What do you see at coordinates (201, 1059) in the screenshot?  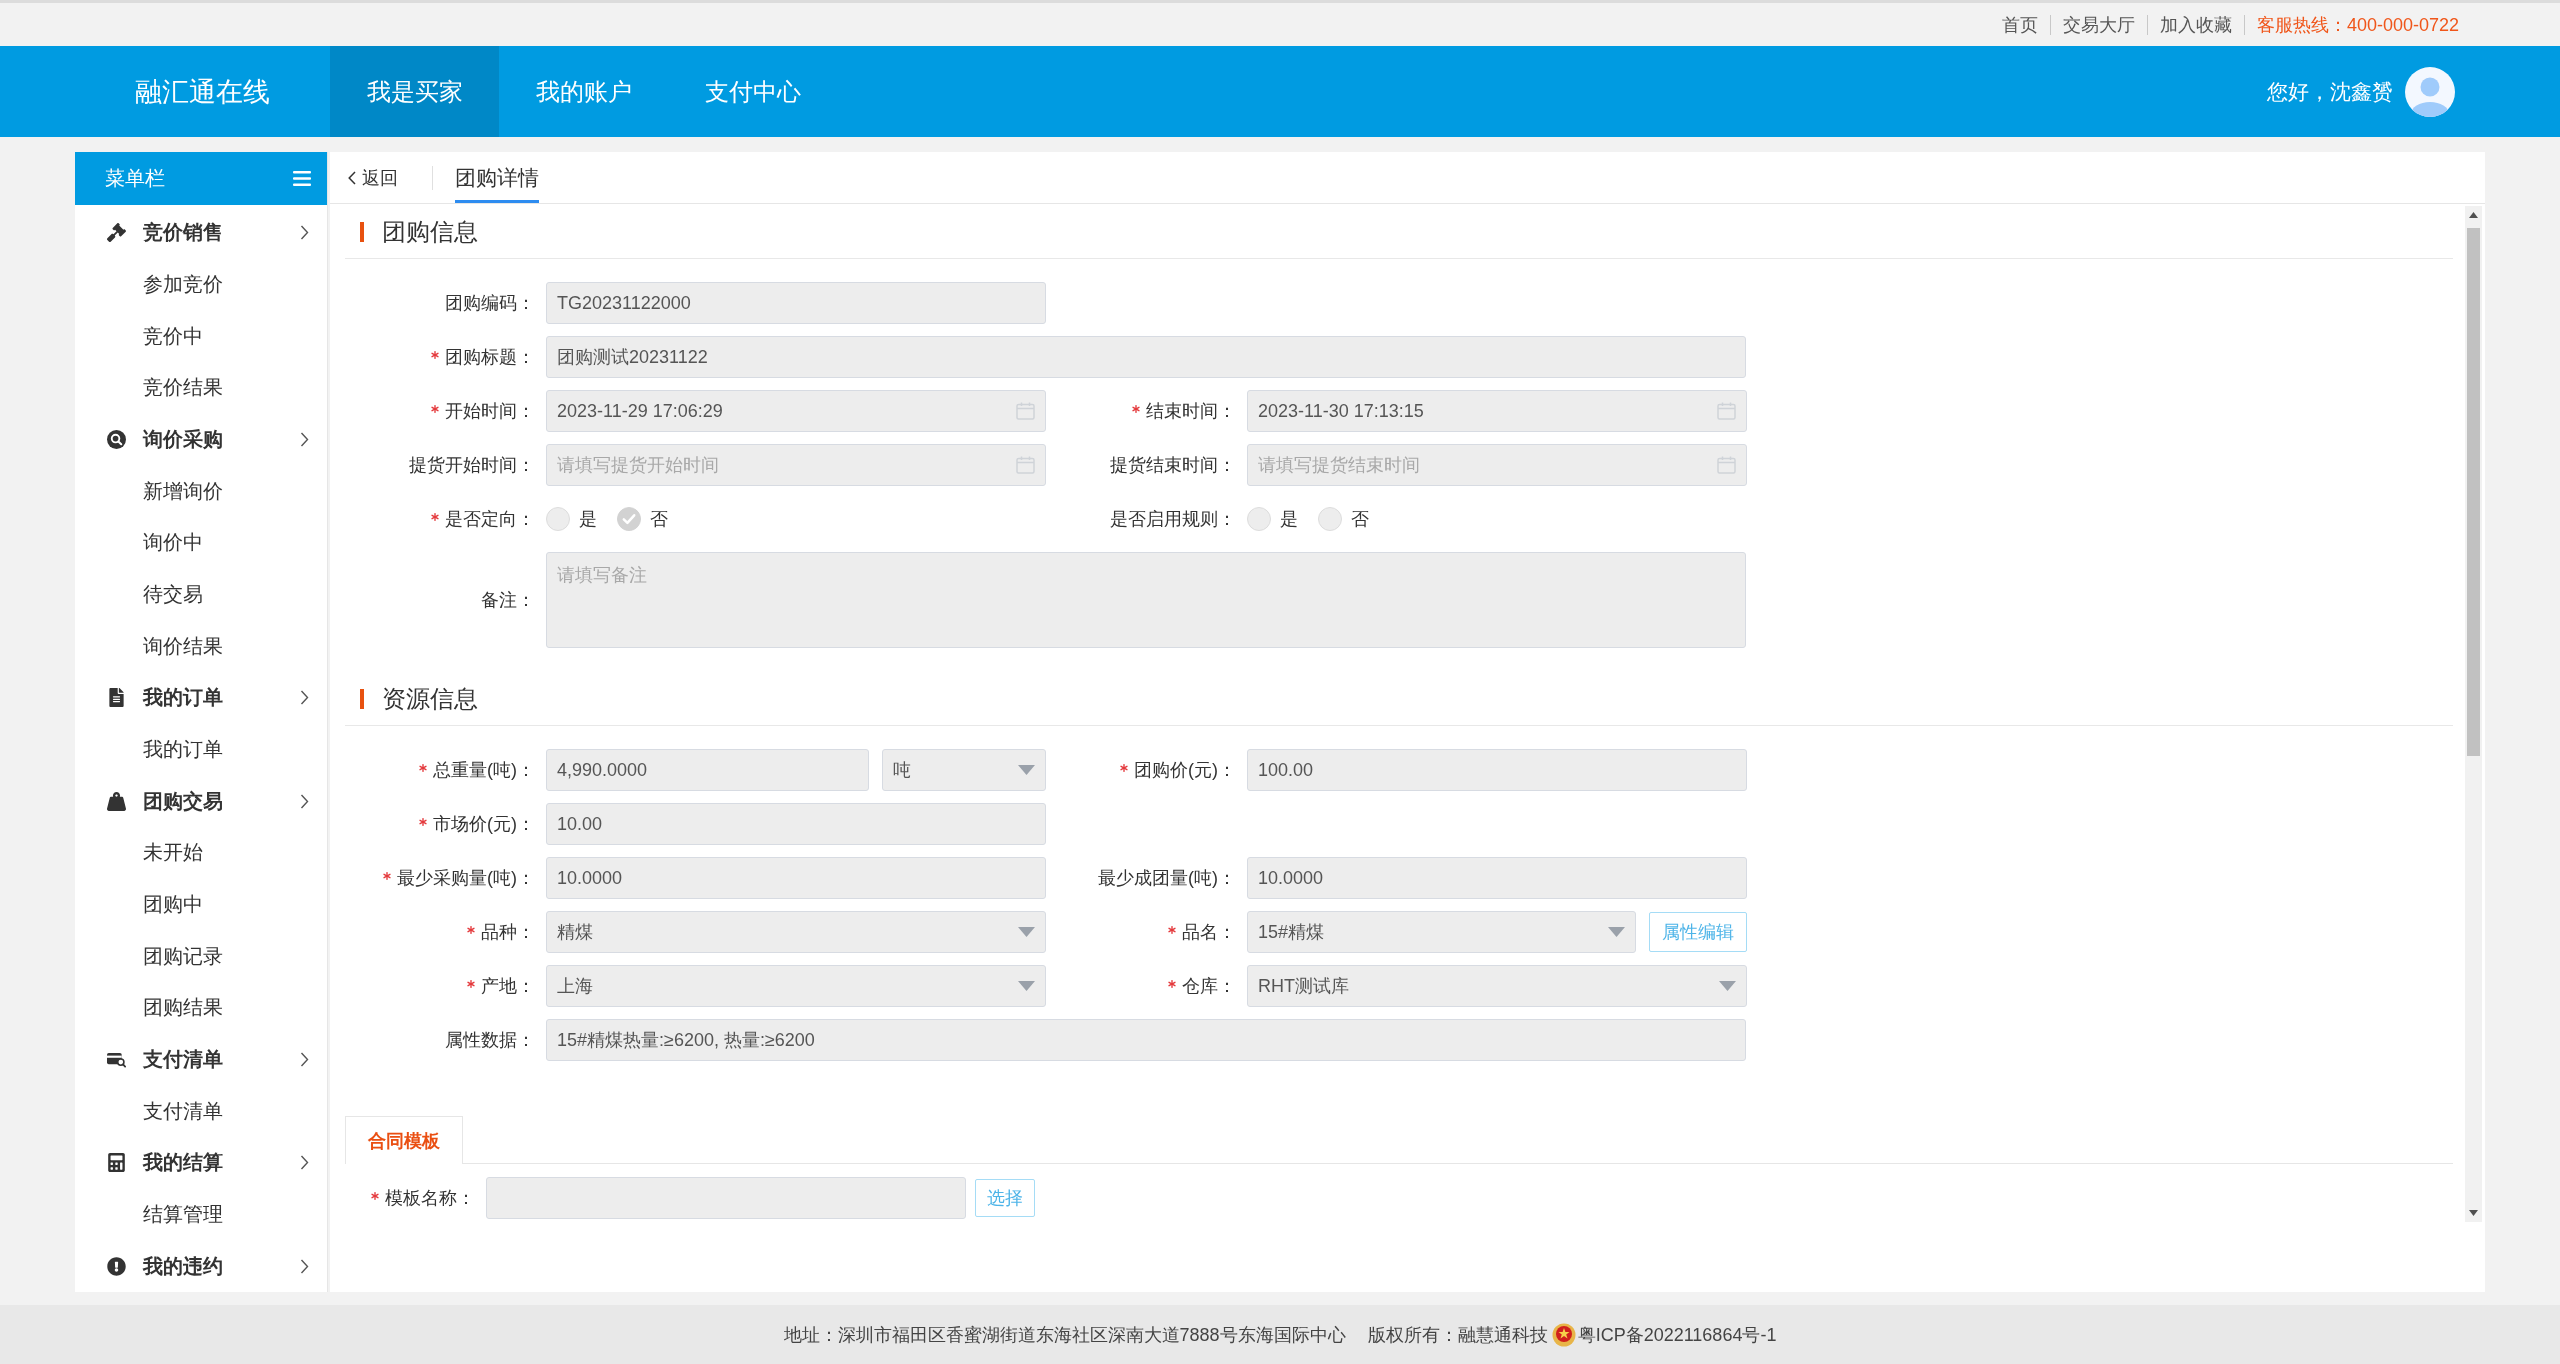 I see `menu-group: 支付清单` at bounding box center [201, 1059].